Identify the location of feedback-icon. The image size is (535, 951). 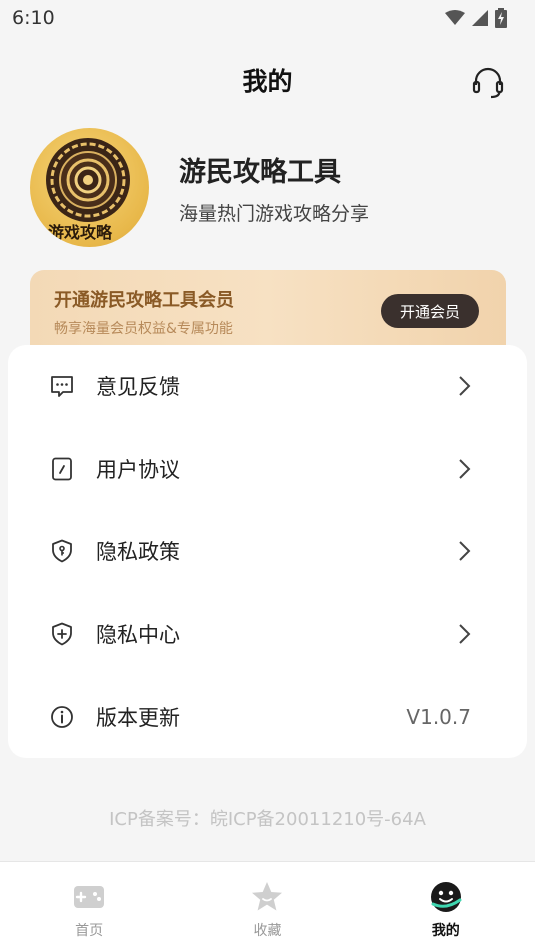
(62, 387).